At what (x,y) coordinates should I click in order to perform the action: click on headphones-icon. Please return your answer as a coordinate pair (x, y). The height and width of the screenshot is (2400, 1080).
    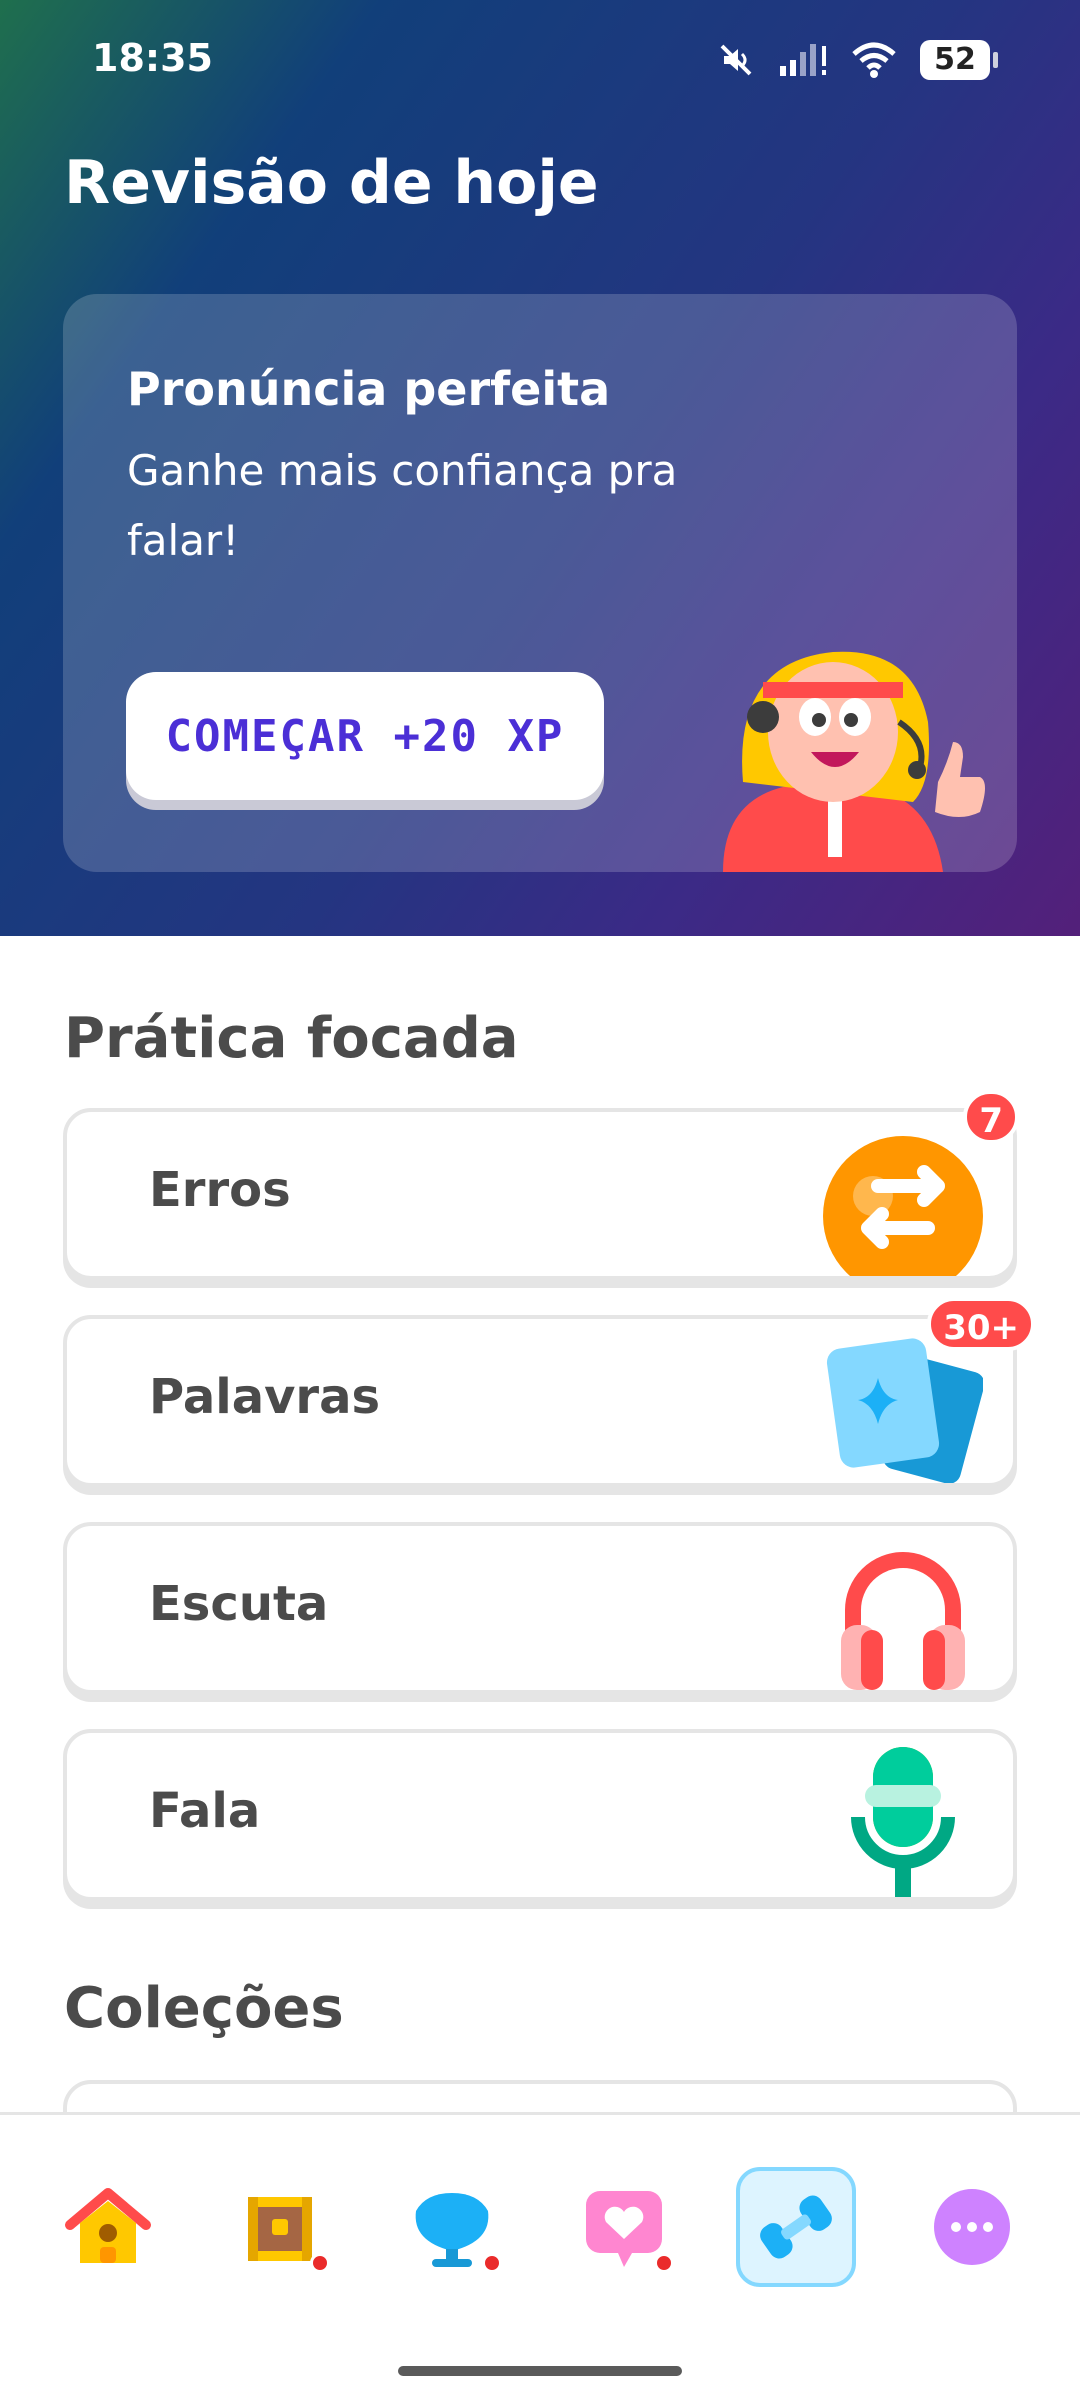
    Looking at the image, I should click on (903, 1621).